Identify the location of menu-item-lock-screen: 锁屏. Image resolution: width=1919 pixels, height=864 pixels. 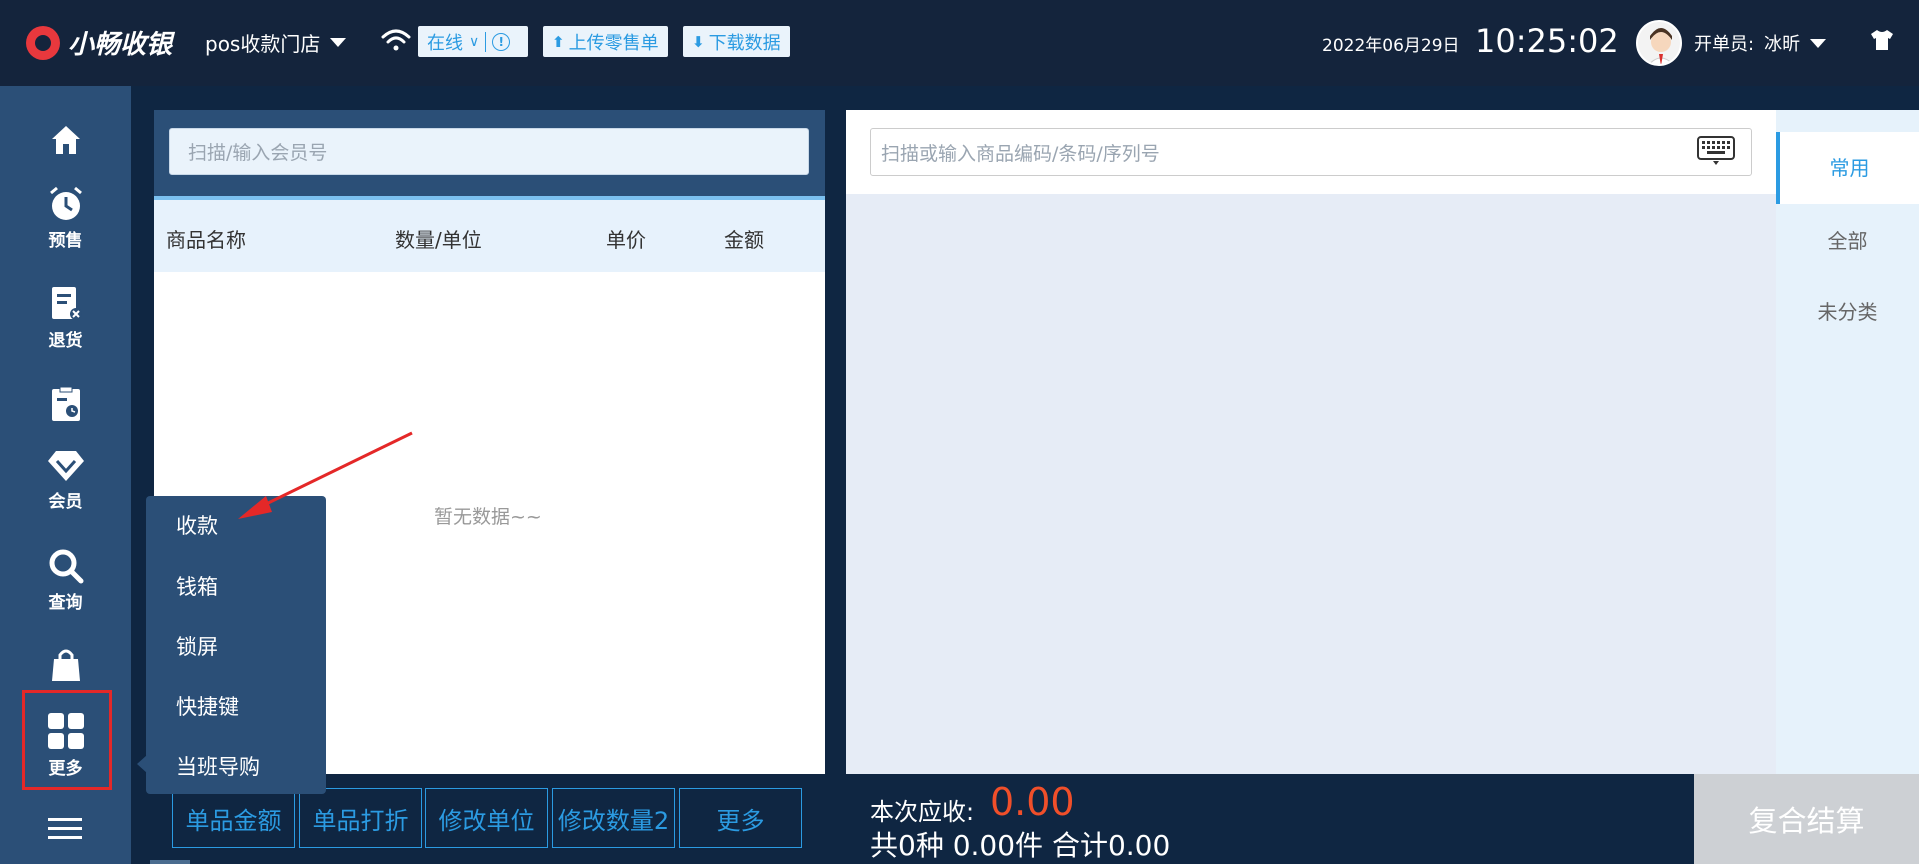
(197, 646).